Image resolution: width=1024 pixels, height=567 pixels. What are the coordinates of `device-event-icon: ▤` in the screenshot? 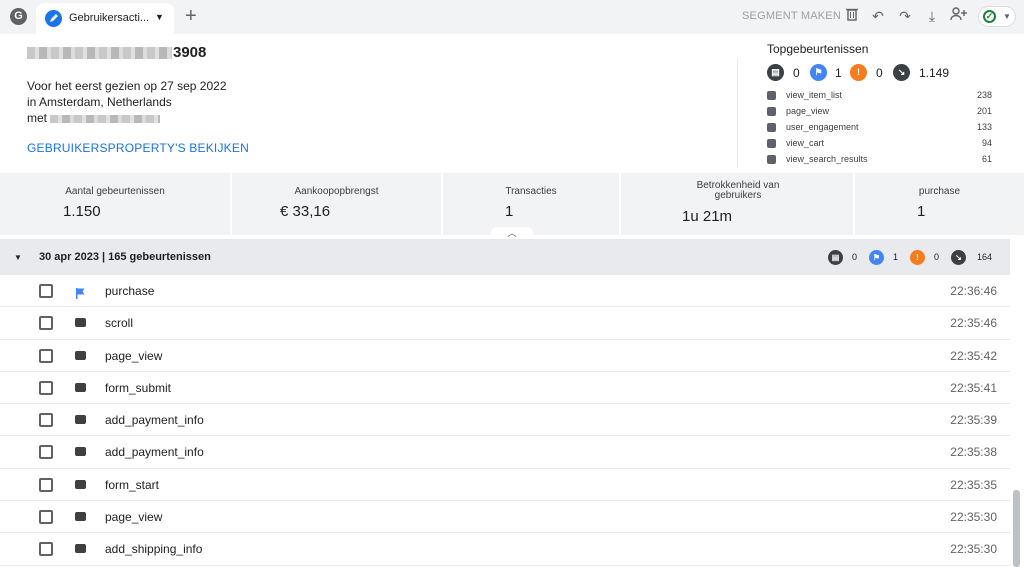 It's located at (775, 72).